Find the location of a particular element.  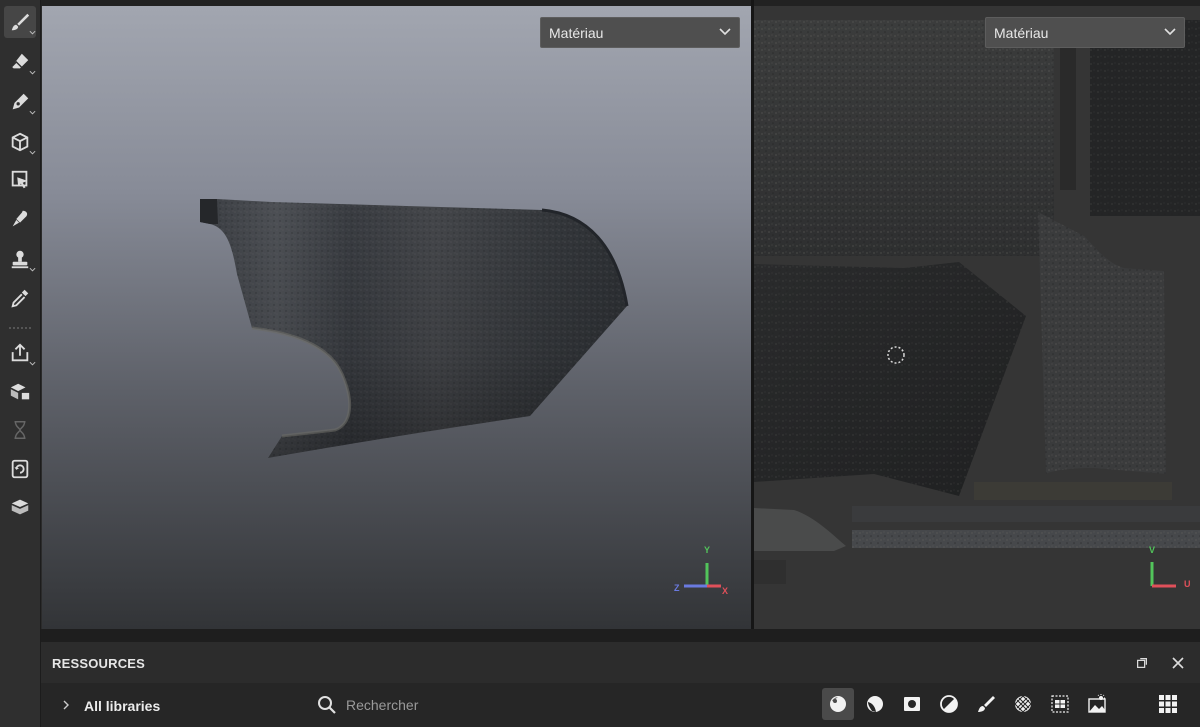

export-icon is located at coordinates (20, 352).